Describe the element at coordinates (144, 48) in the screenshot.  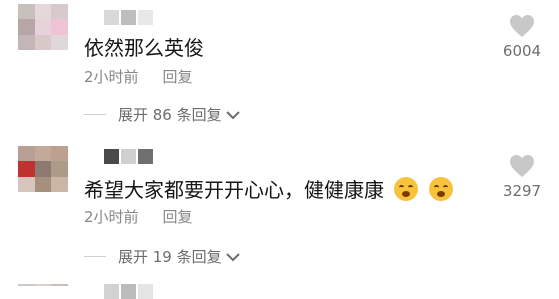
I see `comment-text: 依然那么英俊` at that location.